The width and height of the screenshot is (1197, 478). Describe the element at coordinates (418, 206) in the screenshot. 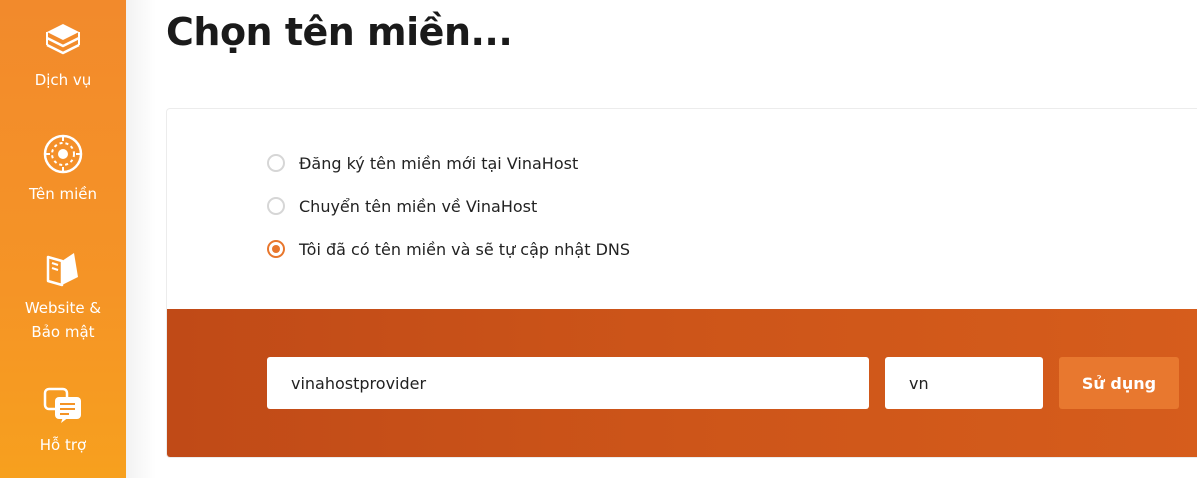

I see `option-label: Chuyển tên miền về VinaHost` at that location.